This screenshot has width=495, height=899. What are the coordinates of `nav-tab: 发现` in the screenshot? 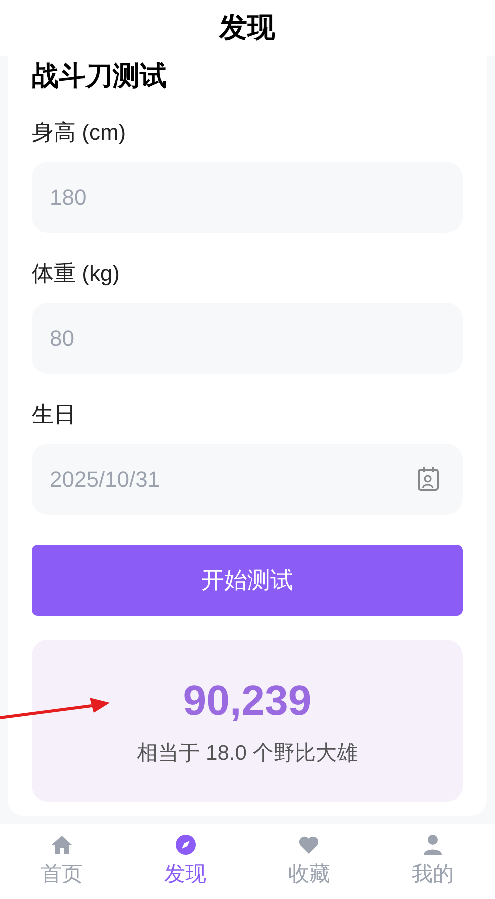 It's located at (186, 861).